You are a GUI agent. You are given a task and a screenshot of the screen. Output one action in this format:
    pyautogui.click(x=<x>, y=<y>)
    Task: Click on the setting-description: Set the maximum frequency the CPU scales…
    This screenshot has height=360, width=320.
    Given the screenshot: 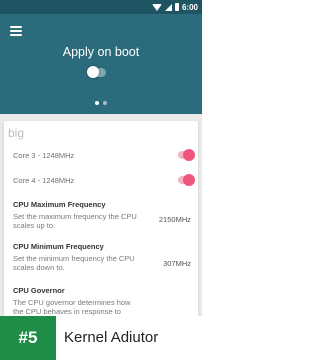 What is the action you would take?
    pyautogui.click(x=75, y=221)
    